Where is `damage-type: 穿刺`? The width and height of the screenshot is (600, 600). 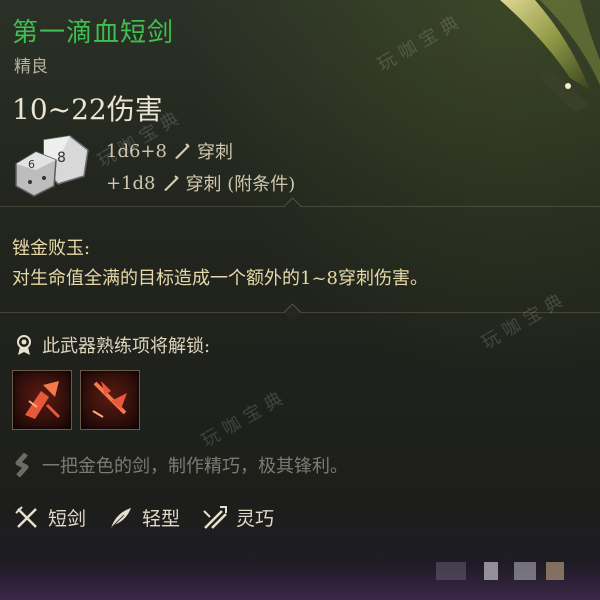 damage-type: 穿刺 is located at coordinates (214, 152).